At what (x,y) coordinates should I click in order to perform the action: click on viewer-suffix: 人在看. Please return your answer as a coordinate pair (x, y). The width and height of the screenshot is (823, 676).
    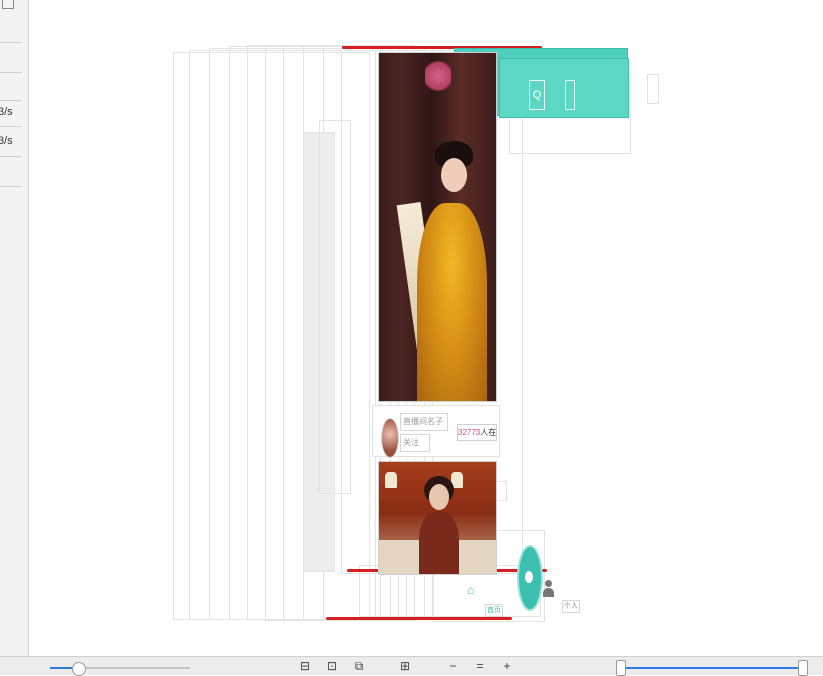
    Looking at the image, I should click on (488, 432).